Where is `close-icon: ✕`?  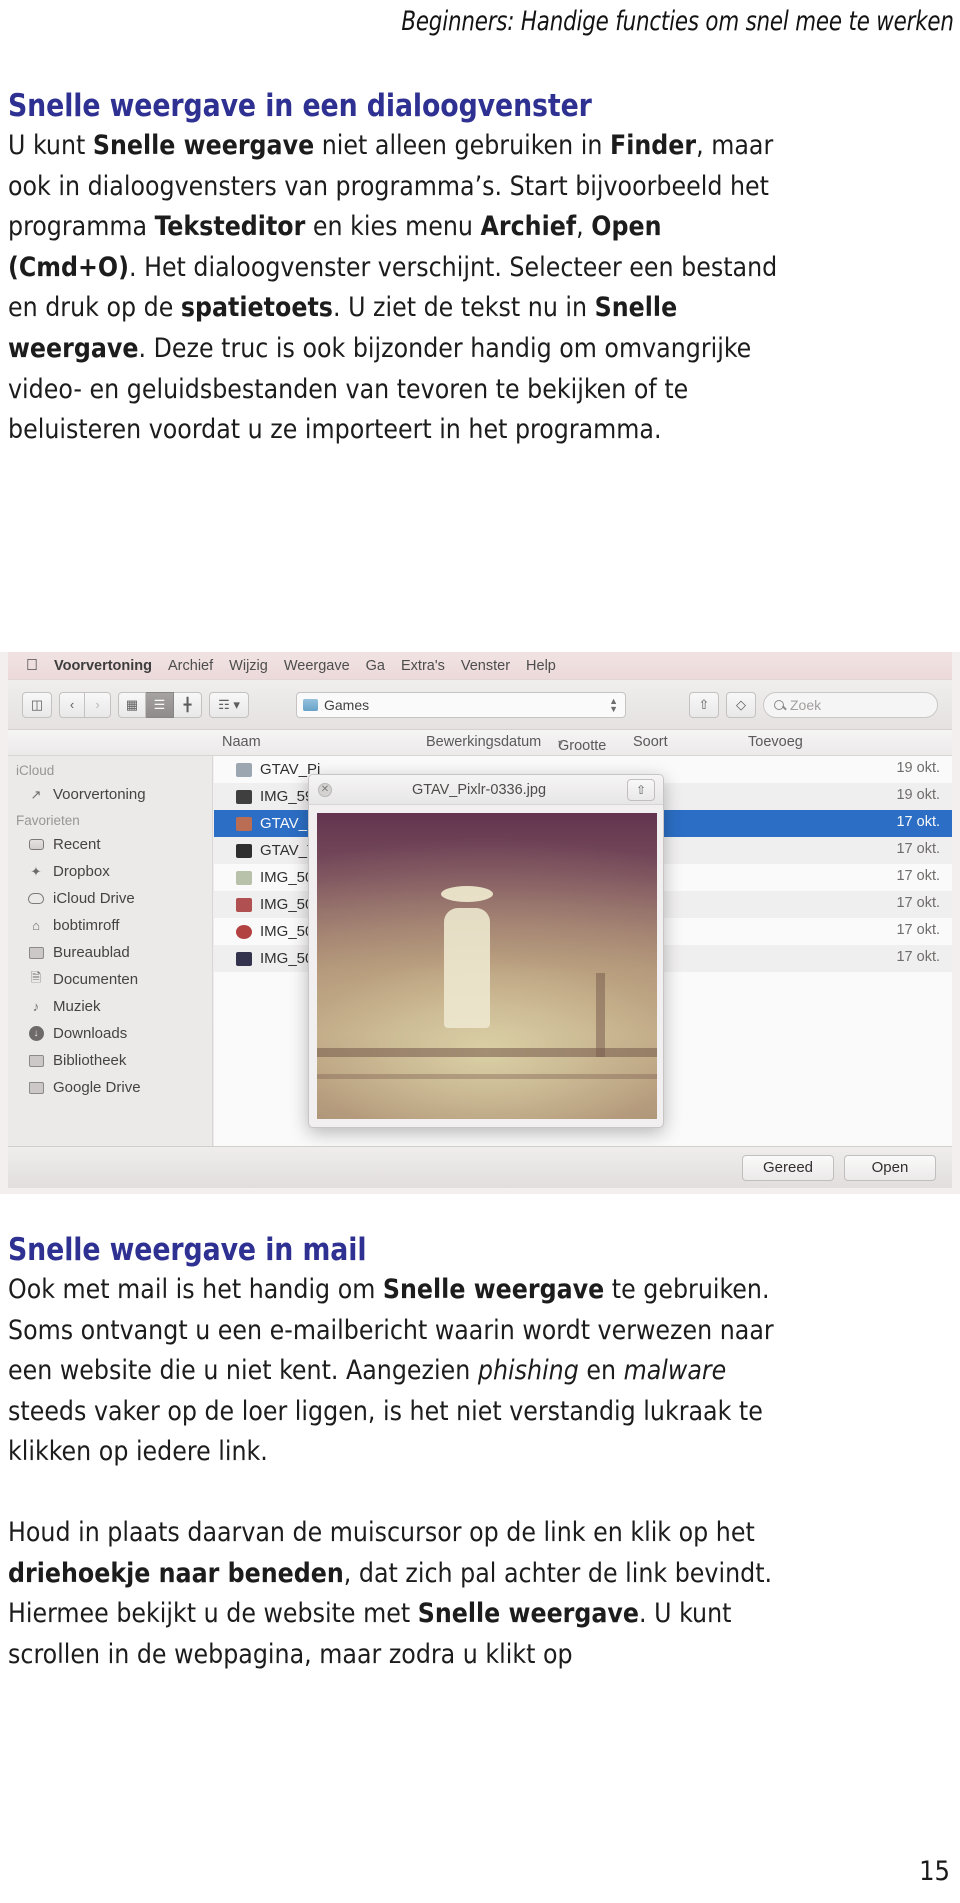
close-icon: ✕ is located at coordinates (325, 790).